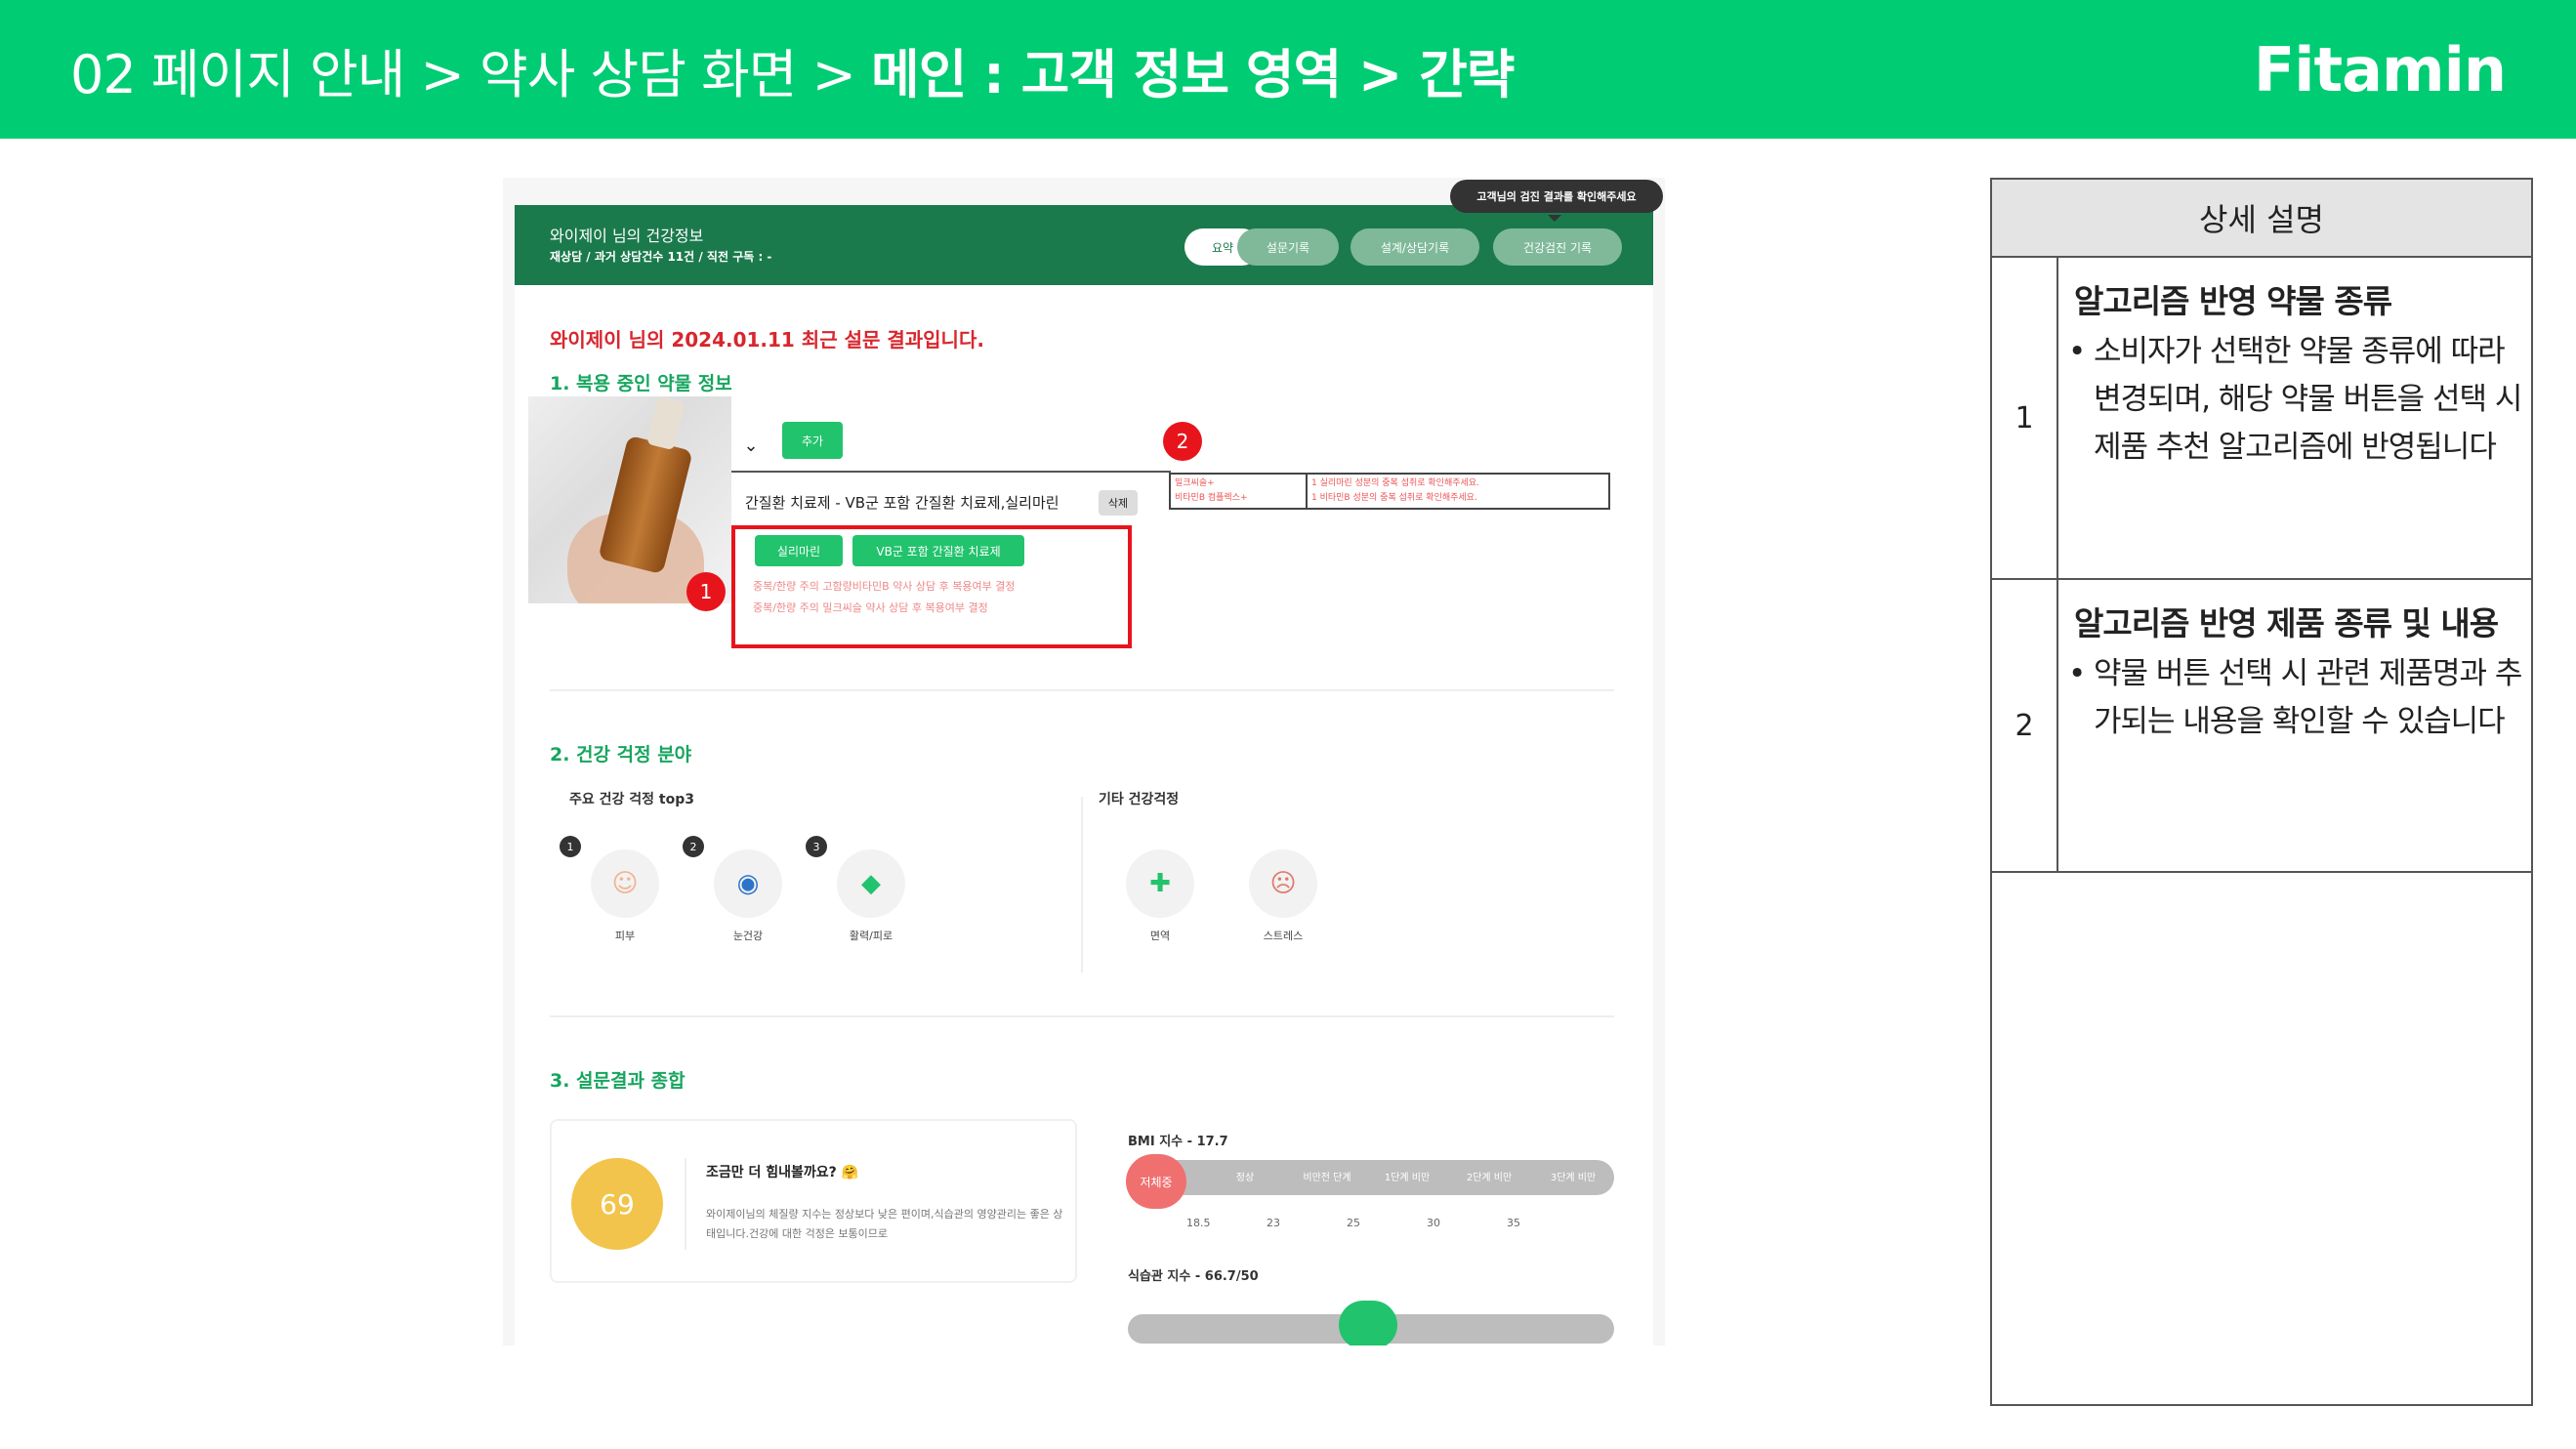  What do you see at coordinates (1139, 799) in the screenshot?
I see `other-concern-label: 기타 건강걱정` at bounding box center [1139, 799].